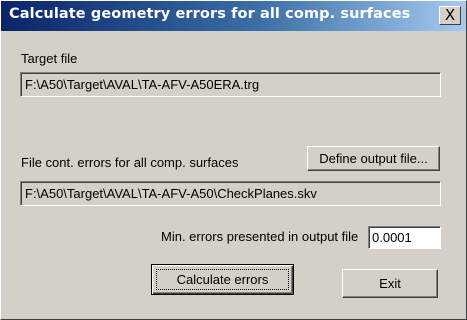 This screenshot has width=467, height=320. I want to click on target-file-field: F:\A50\Target\AVAL\TA-AFV-A50ERA.trg, so click(230, 84).